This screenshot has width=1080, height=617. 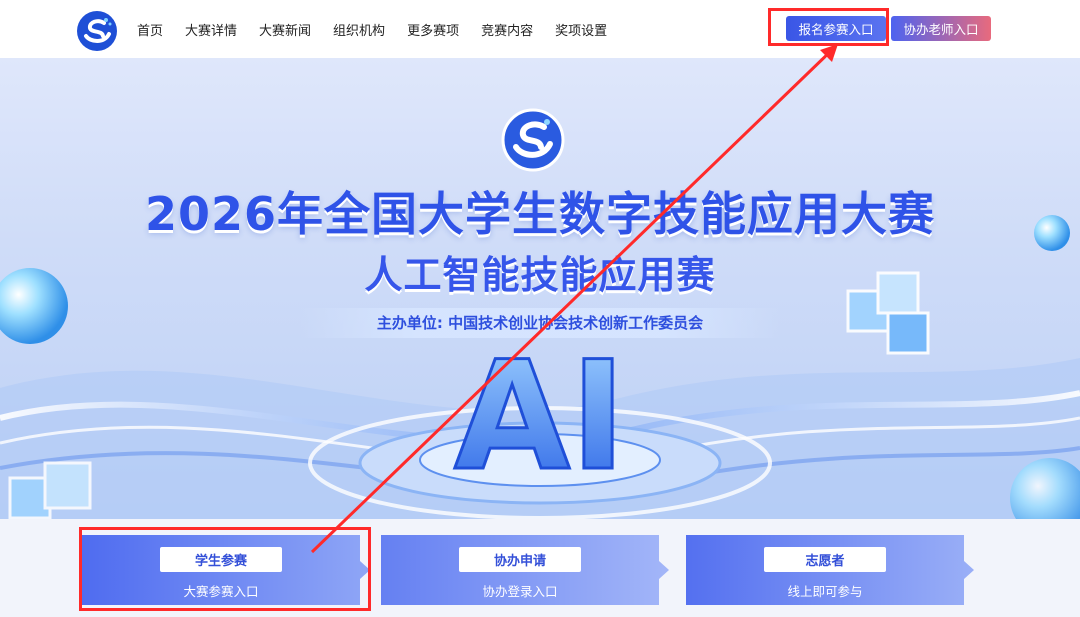 What do you see at coordinates (520, 591) in the screenshot?
I see `cohost-entry-subtext: 协办登录入口` at bounding box center [520, 591].